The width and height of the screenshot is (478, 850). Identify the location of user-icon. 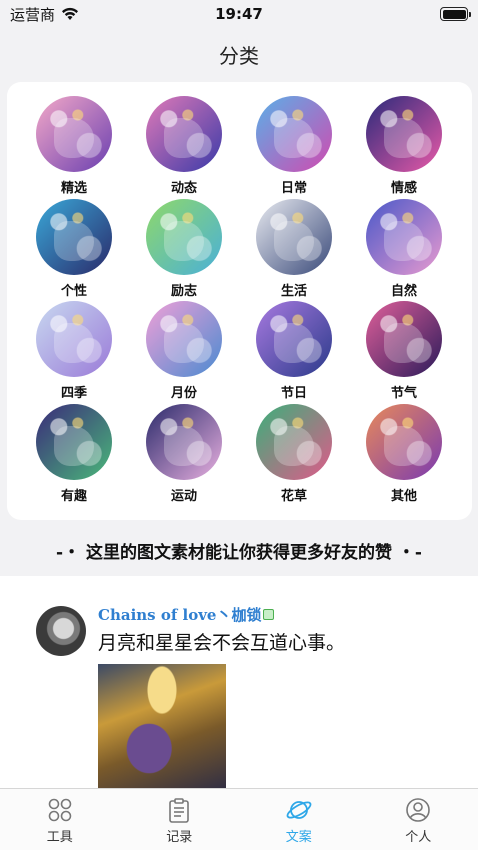
(418, 810).